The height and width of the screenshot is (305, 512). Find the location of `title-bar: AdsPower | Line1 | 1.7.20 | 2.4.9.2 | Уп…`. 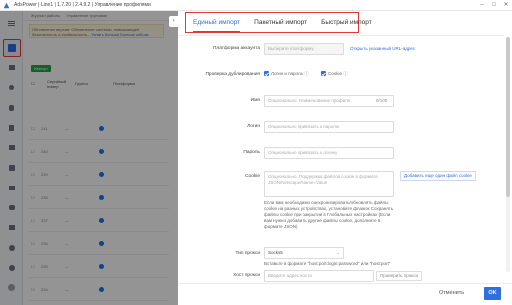

title-bar: AdsPower | Line1 | 1.7.20 | 2.4.9.2 | Уп… is located at coordinates (256, 5).